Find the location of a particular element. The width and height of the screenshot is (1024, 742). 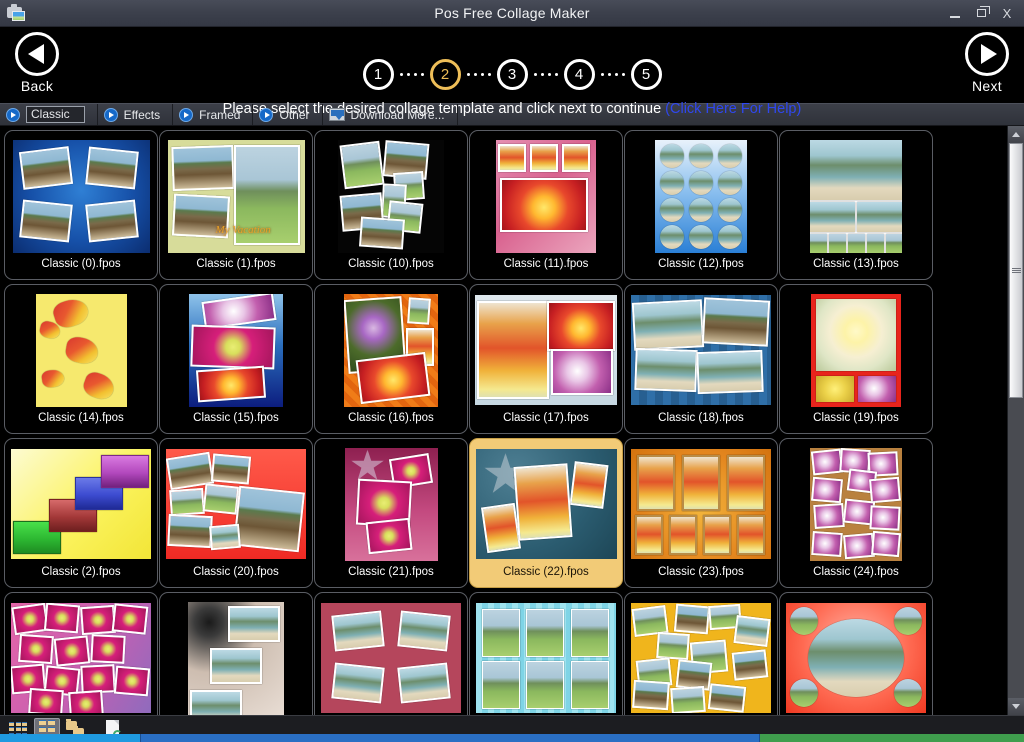

help-link: (Click Here For Help) is located at coordinates (733, 109).